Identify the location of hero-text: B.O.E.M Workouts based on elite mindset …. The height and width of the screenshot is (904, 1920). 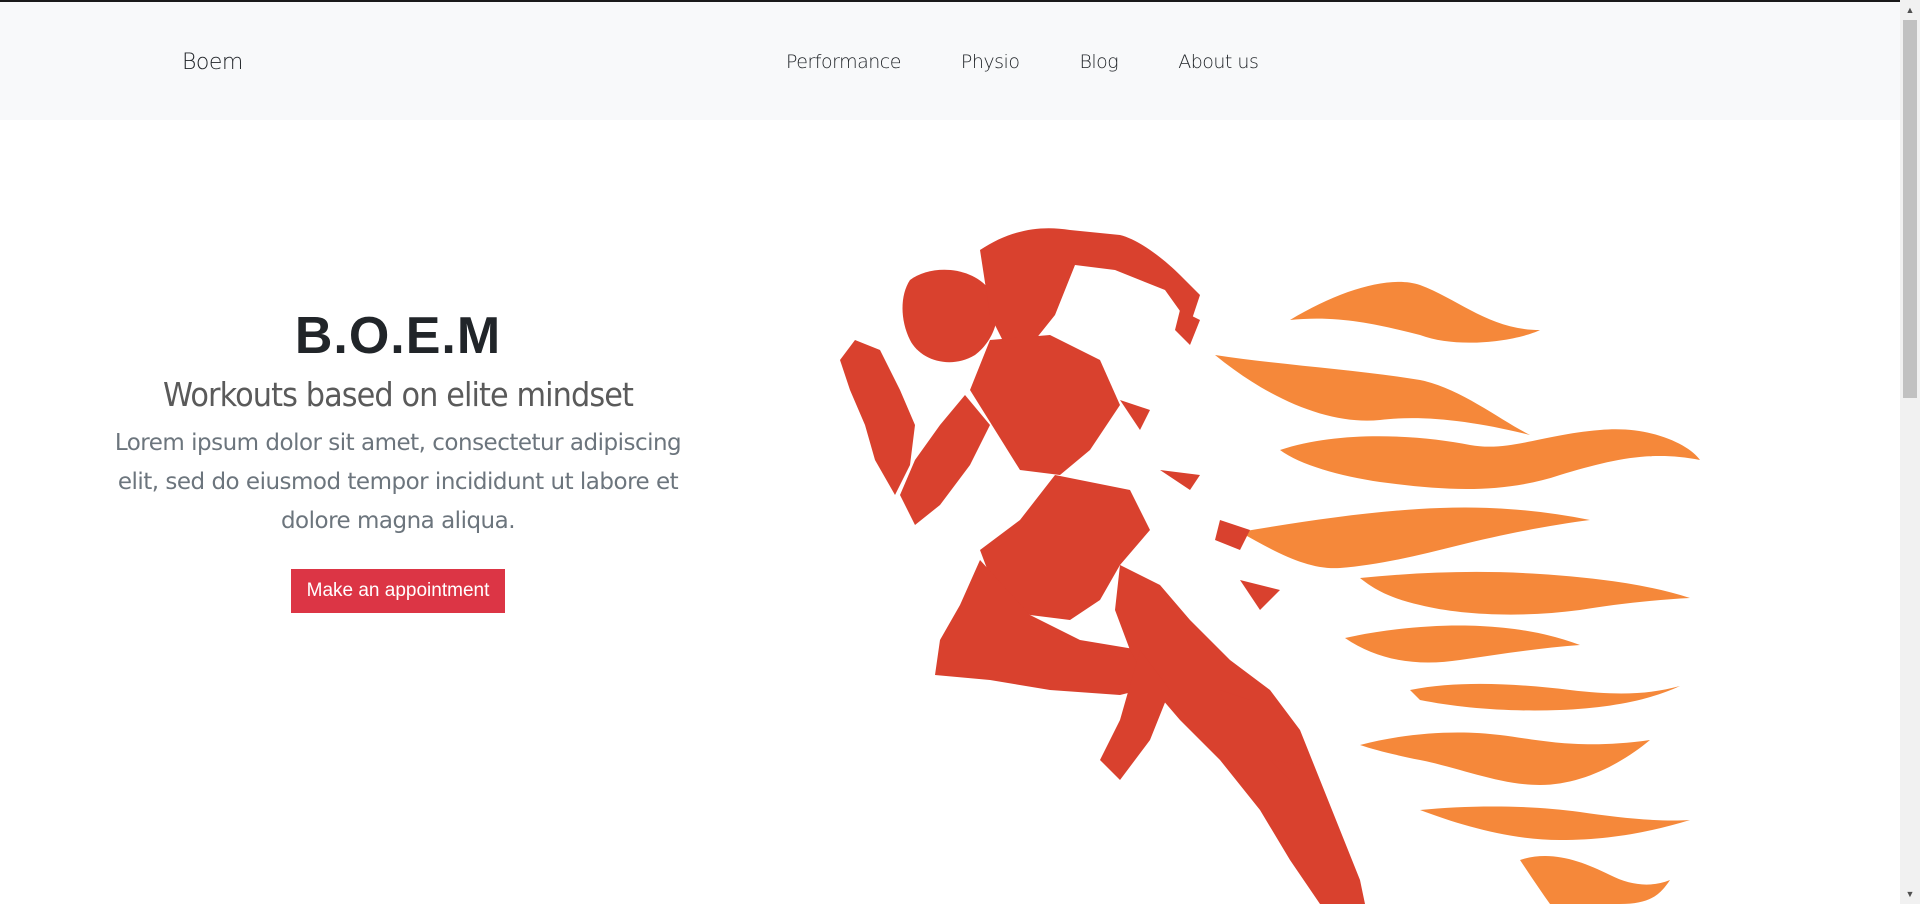
(398, 459).